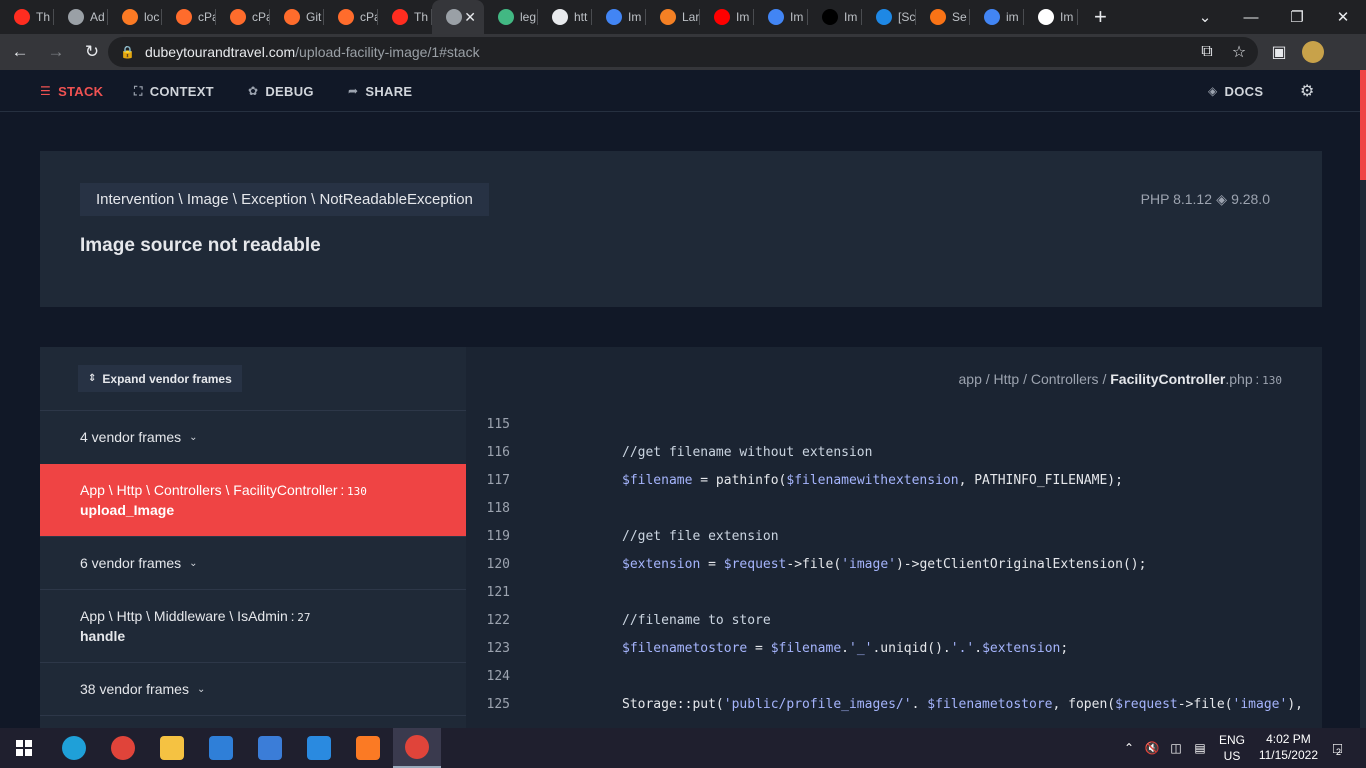 This screenshot has height=768, width=1366. What do you see at coordinates (74, 748) in the screenshot?
I see `edge-icon` at bounding box center [74, 748].